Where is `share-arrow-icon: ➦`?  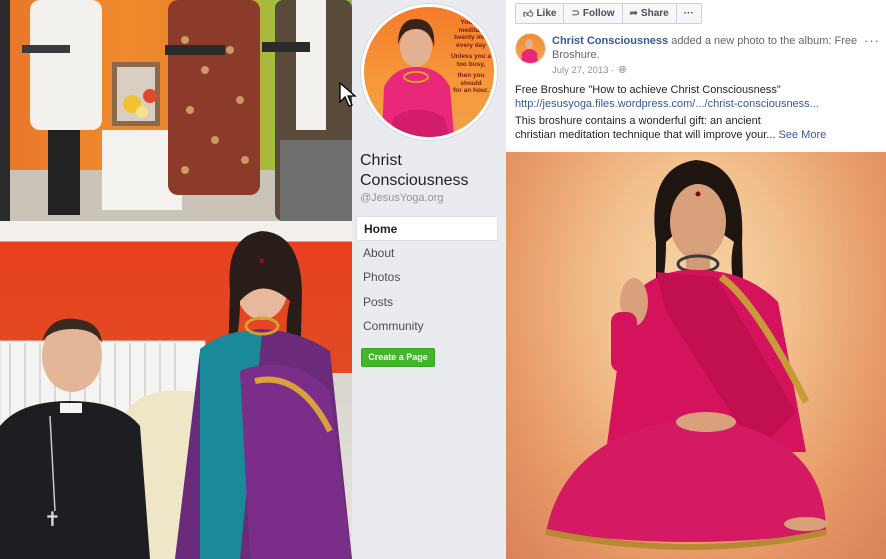
share-arrow-icon: ➦ is located at coordinates (633, 13).